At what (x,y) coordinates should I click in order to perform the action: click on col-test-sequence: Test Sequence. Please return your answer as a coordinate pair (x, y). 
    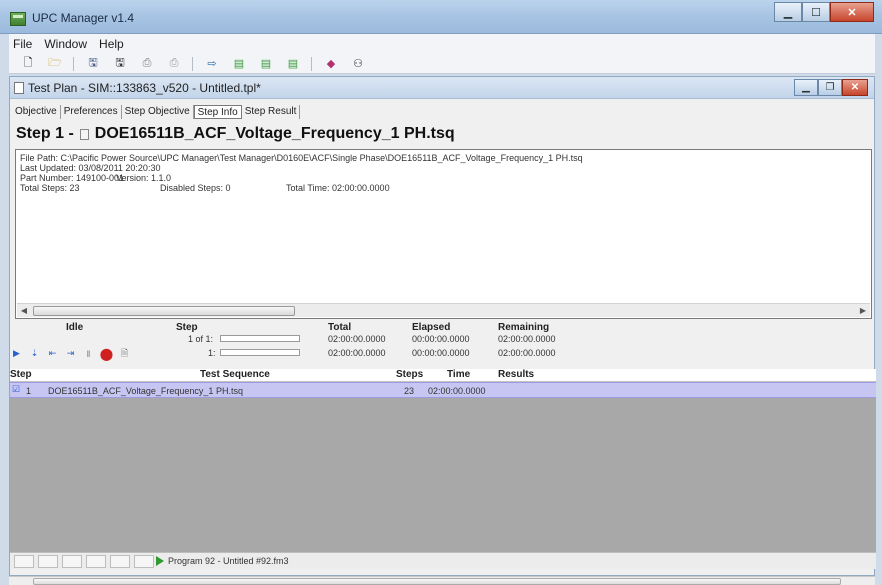
    Looking at the image, I should click on (235, 374).